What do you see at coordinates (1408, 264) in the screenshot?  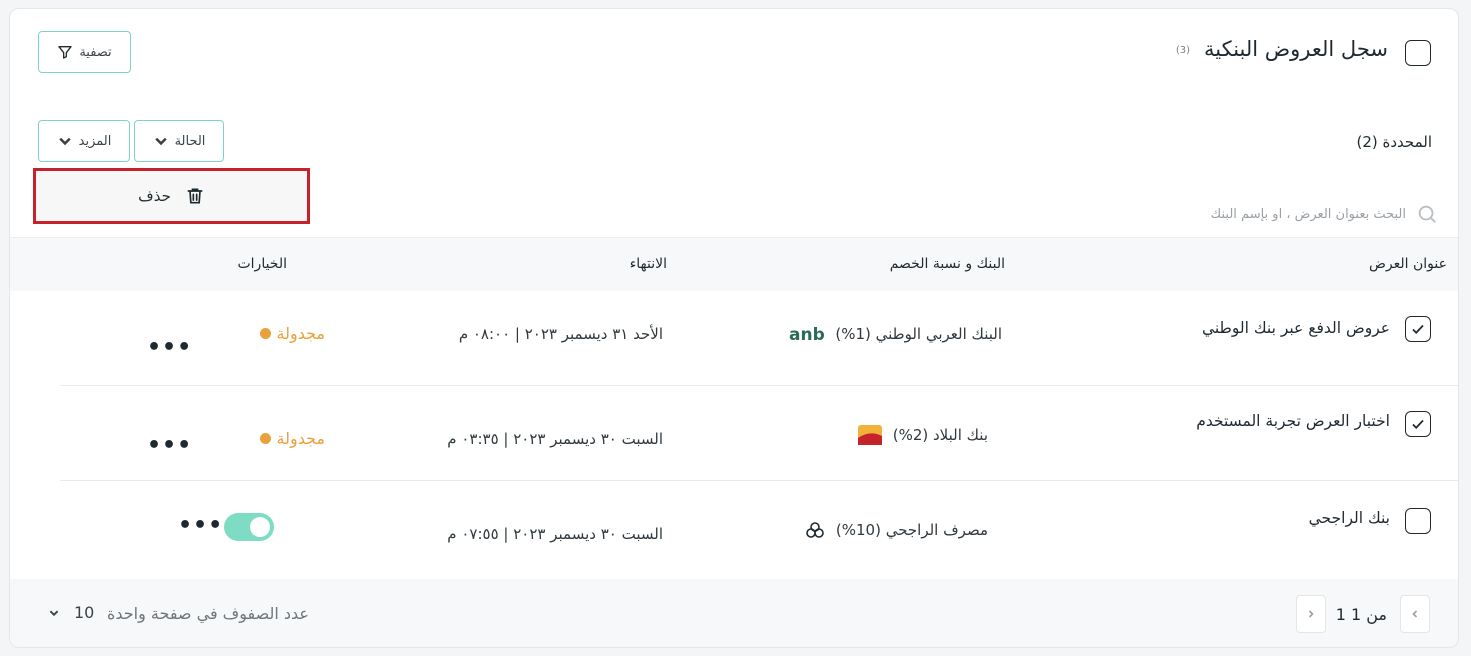 I see `col-title: عنوان العرض` at bounding box center [1408, 264].